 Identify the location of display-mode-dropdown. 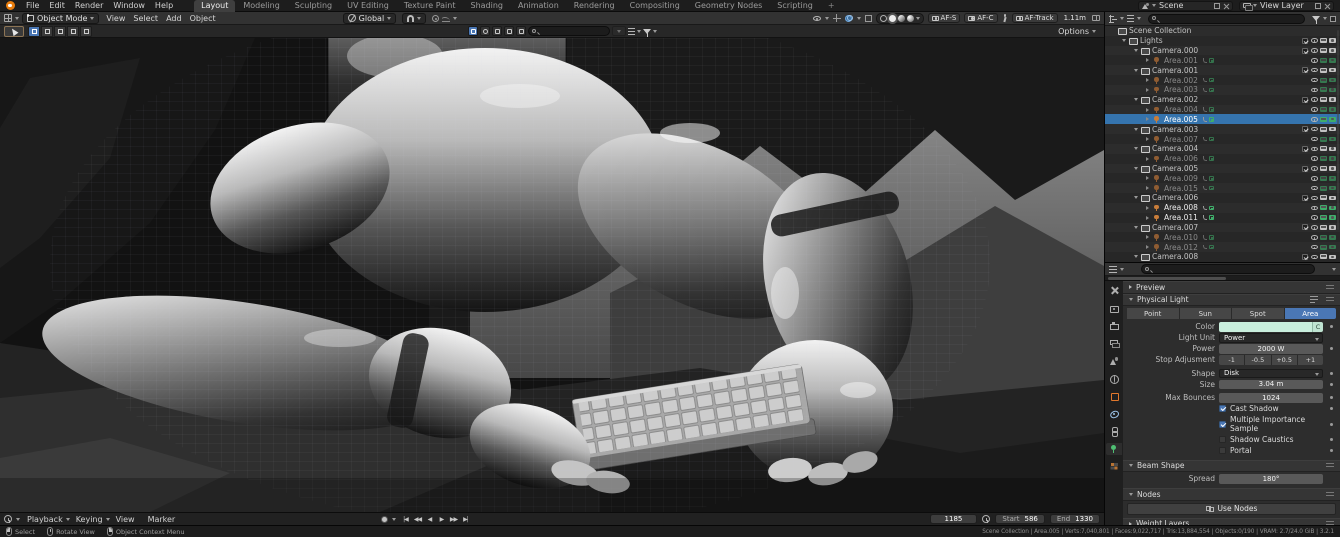
(634, 31).